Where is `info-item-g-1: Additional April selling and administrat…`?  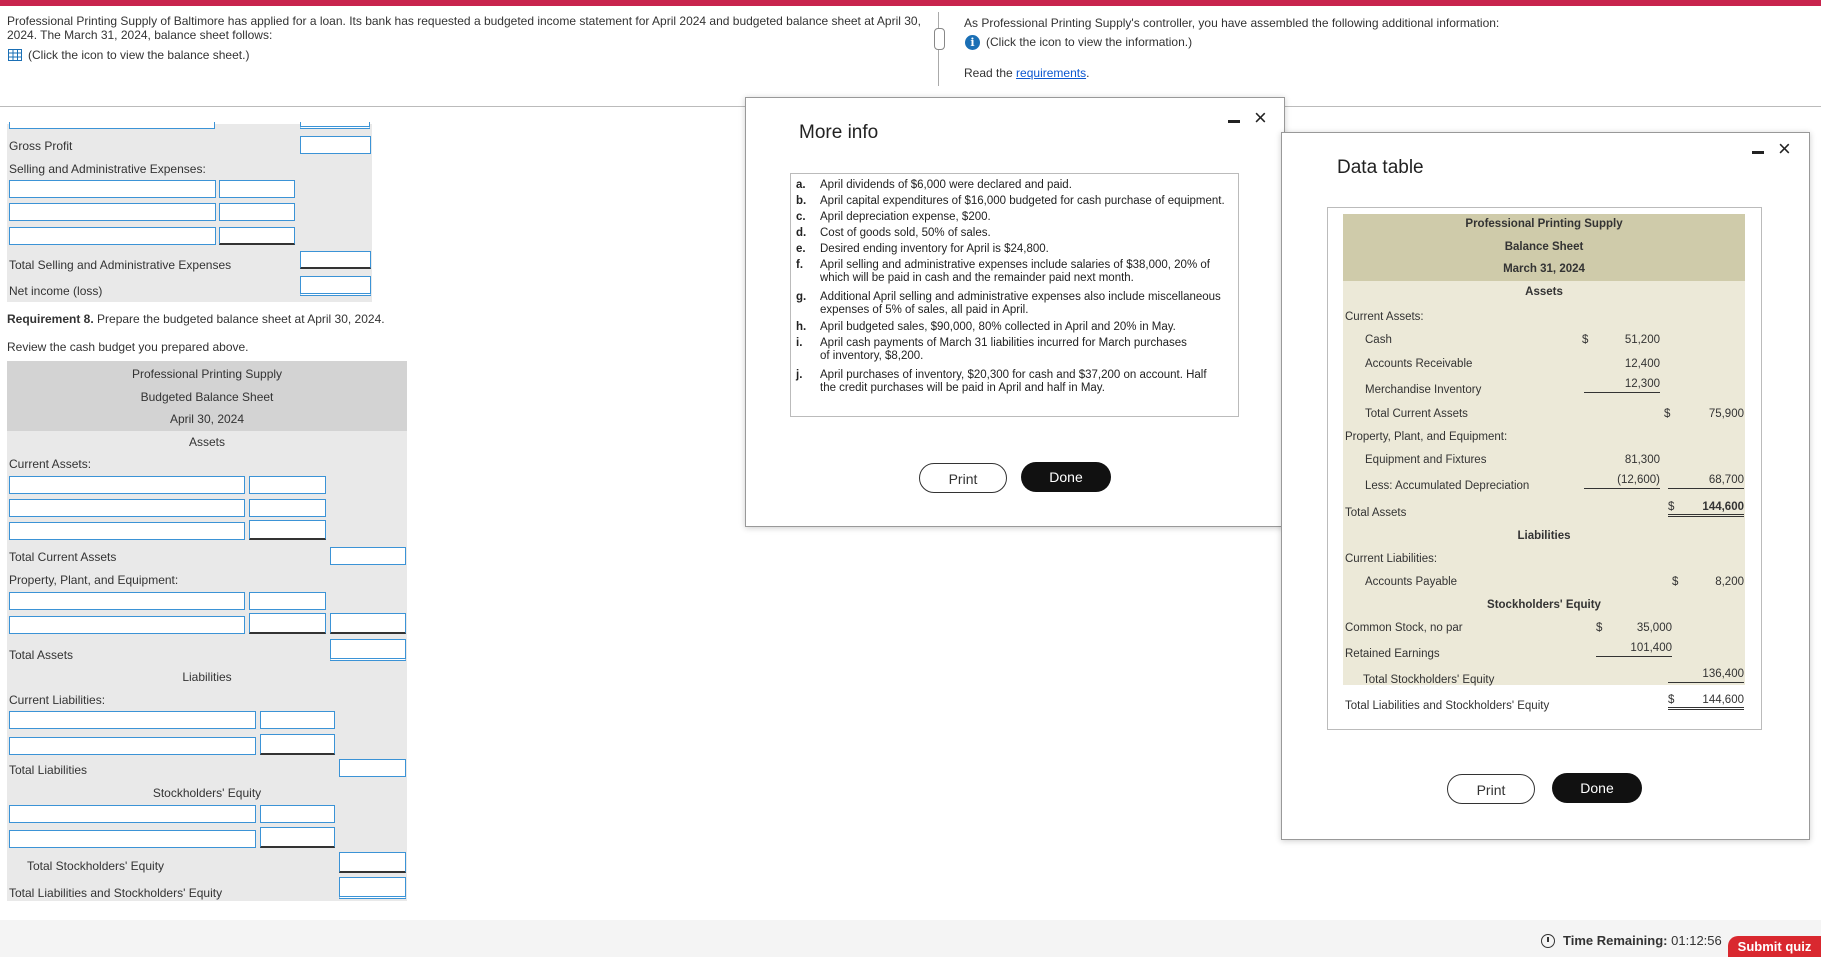
info-item-g-1: Additional April selling and administrat… is located at coordinates (1020, 297).